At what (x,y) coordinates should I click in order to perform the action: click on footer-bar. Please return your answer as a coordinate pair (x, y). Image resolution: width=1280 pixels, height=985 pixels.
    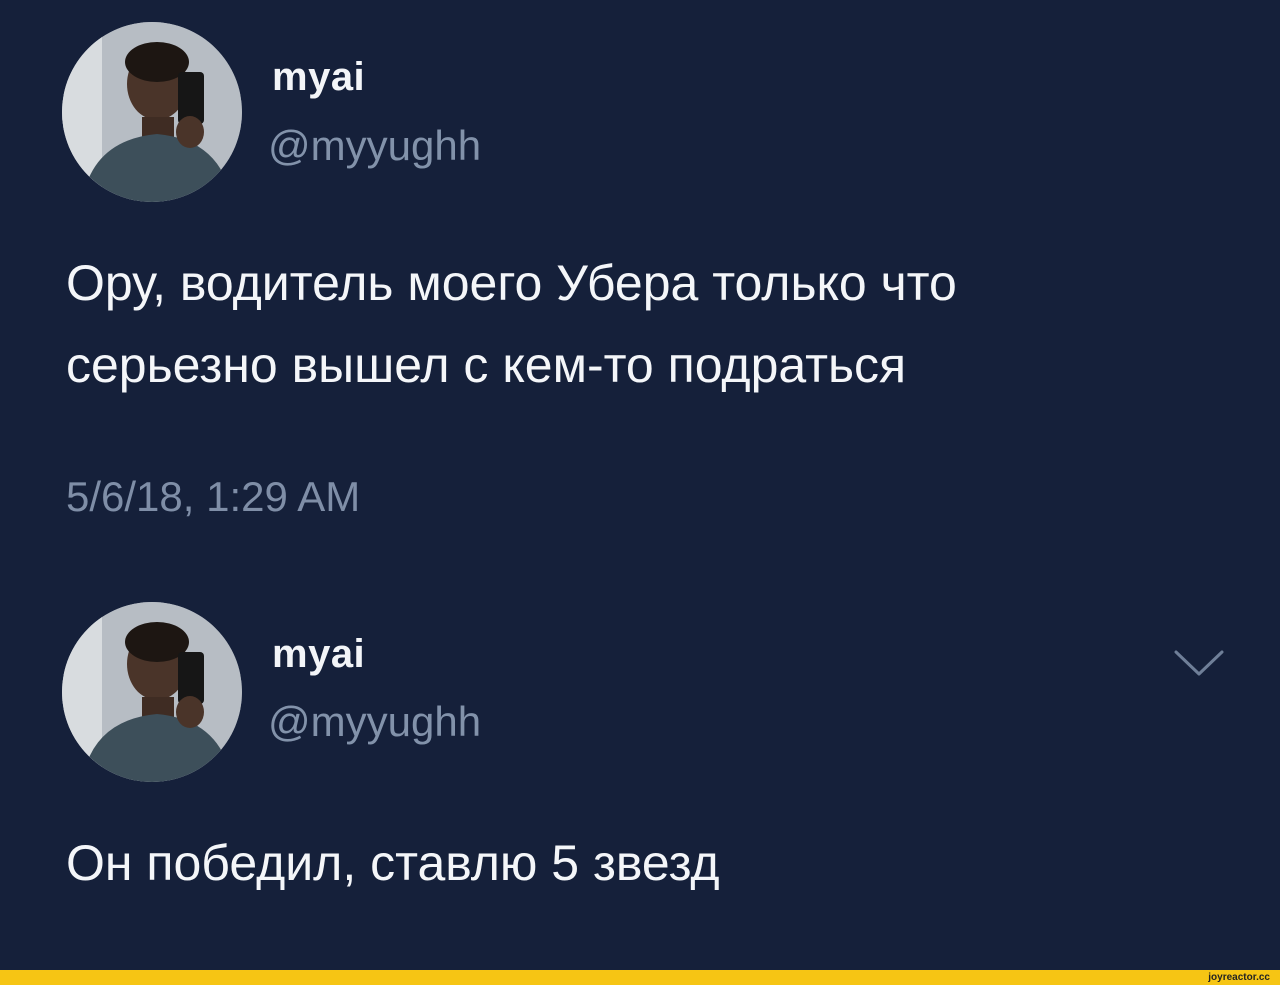
    Looking at the image, I should click on (640, 977).